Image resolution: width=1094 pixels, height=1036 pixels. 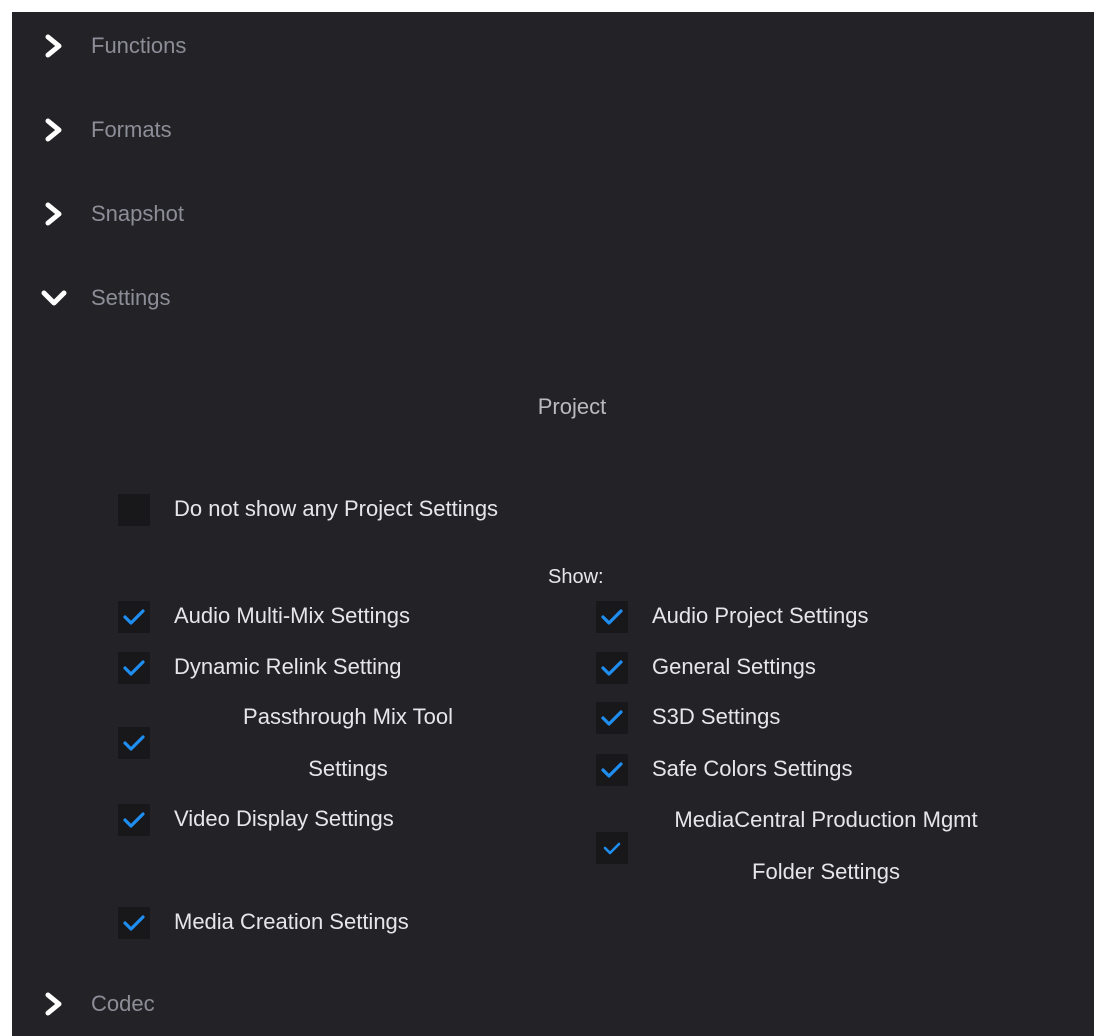 I want to click on safe-colors-settings-checkbox, so click(x=612, y=770).